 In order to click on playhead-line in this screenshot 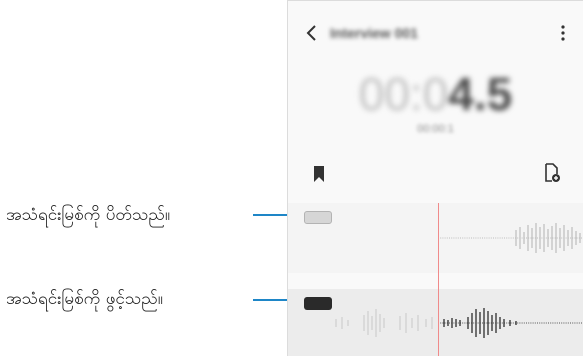, I will do `click(438, 279)`.